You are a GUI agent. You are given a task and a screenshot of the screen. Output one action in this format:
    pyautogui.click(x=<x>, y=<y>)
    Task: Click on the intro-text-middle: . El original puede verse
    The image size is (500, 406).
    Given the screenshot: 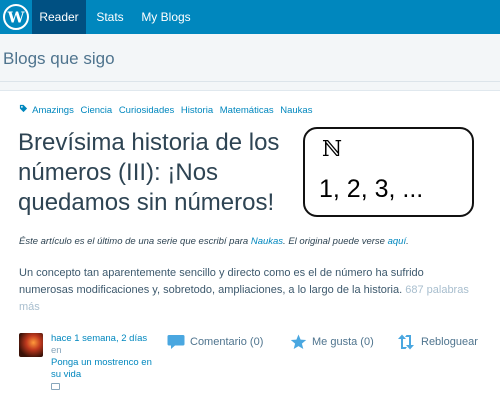 What is the action you would take?
    pyautogui.click(x=335, y=241)
    